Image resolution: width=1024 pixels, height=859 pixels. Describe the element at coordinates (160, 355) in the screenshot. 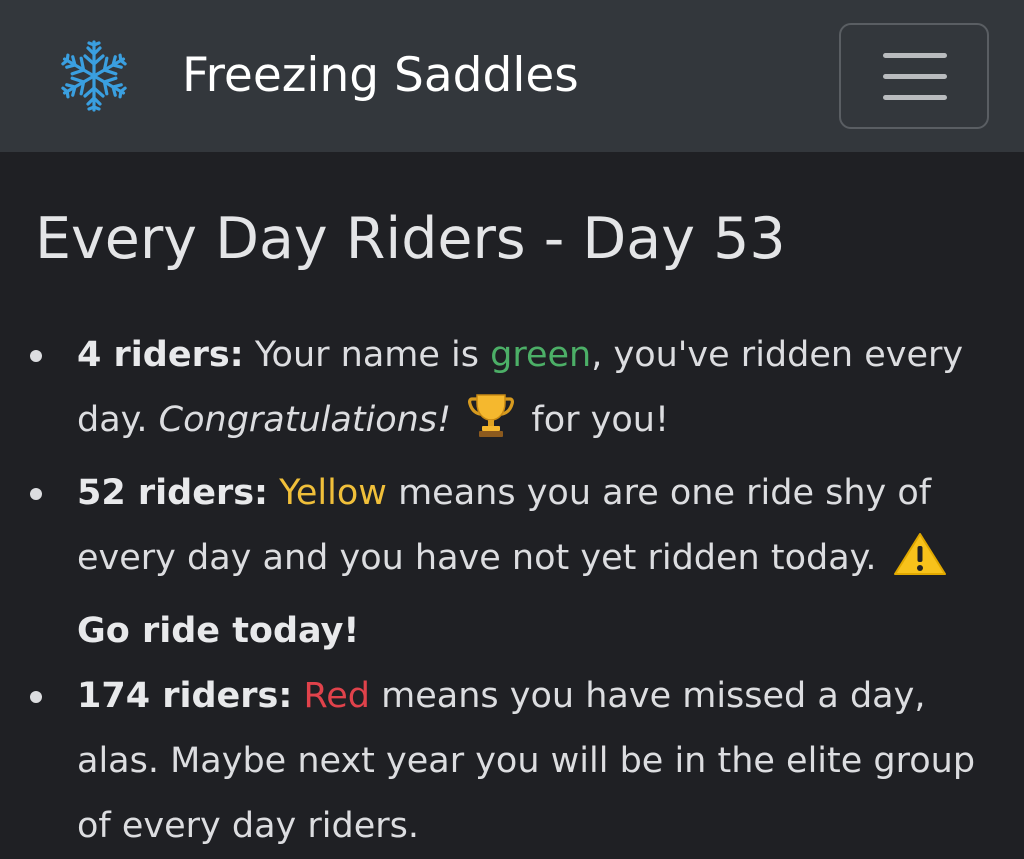

I see `green-count: 4 riders:` at that location.